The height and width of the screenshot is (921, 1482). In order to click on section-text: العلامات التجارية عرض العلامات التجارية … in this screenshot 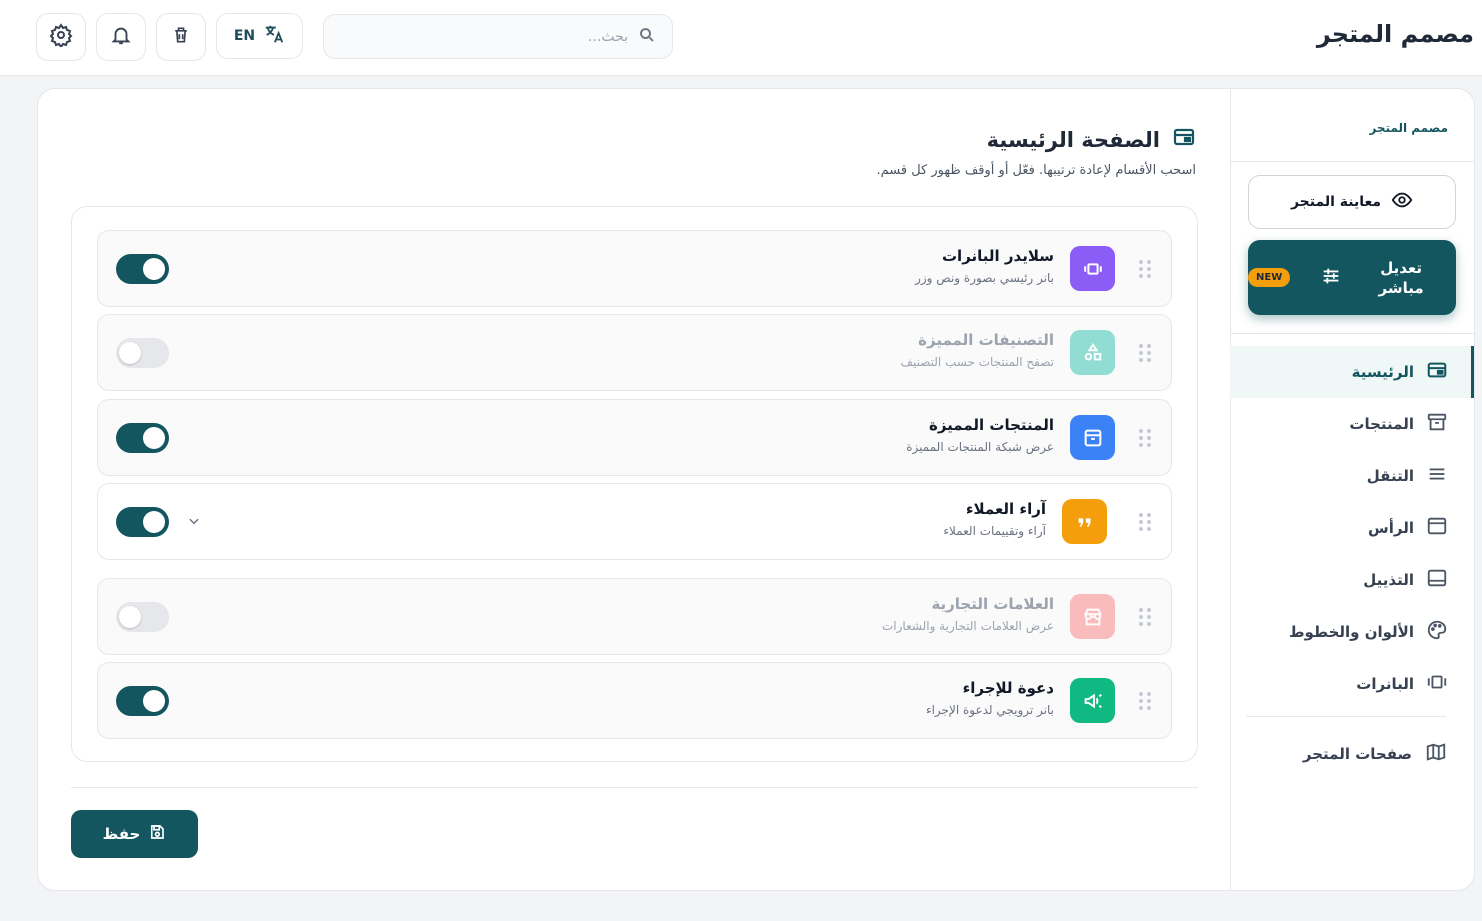, I will do `click(968, 614)`.